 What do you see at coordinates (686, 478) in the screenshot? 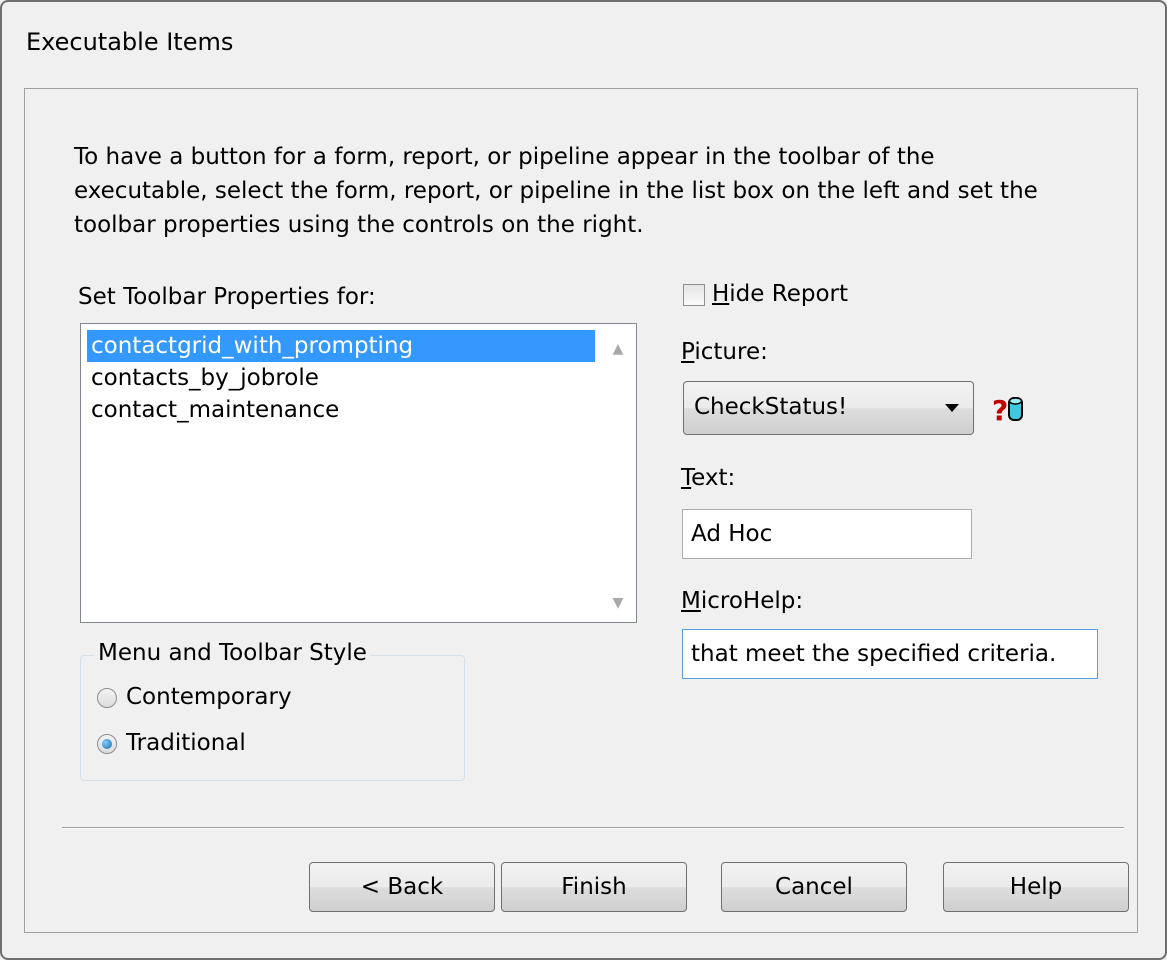
I see `text-accesskey: T` at bounding box center [686, 478].